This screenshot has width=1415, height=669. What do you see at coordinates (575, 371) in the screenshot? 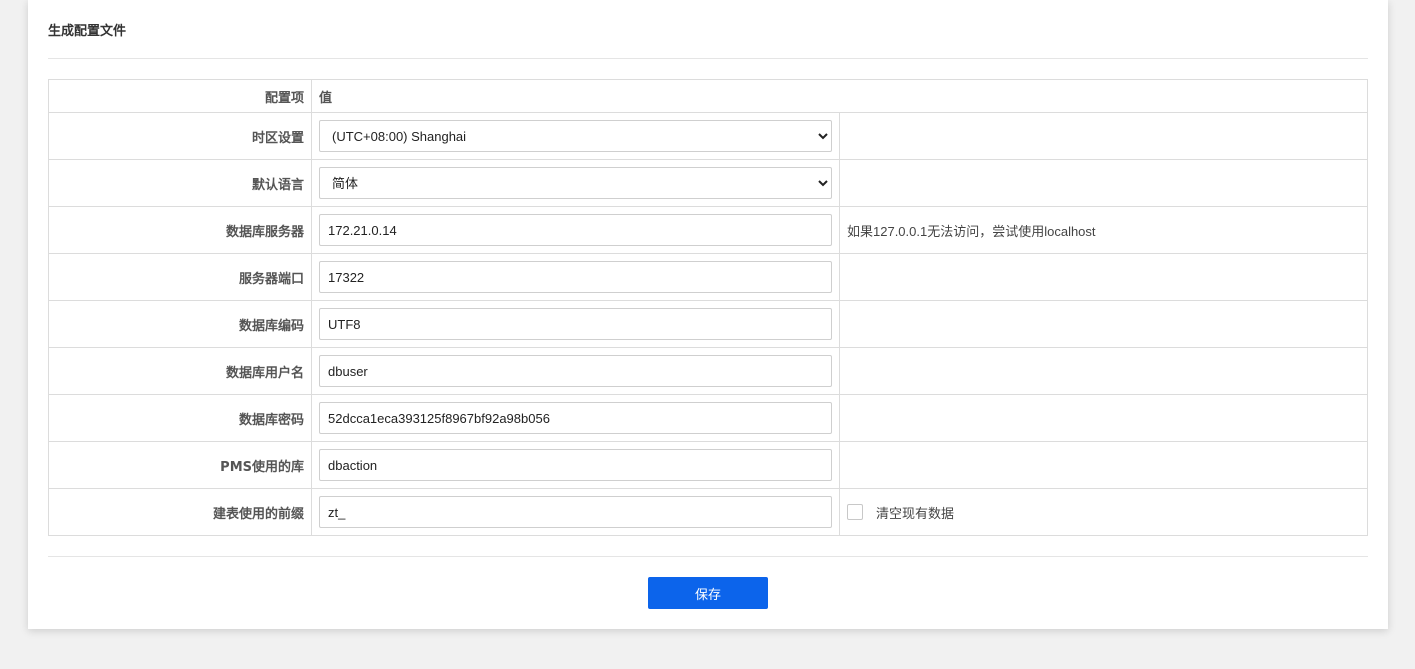
I see `db-user-input` at bounding box center [575, 371].